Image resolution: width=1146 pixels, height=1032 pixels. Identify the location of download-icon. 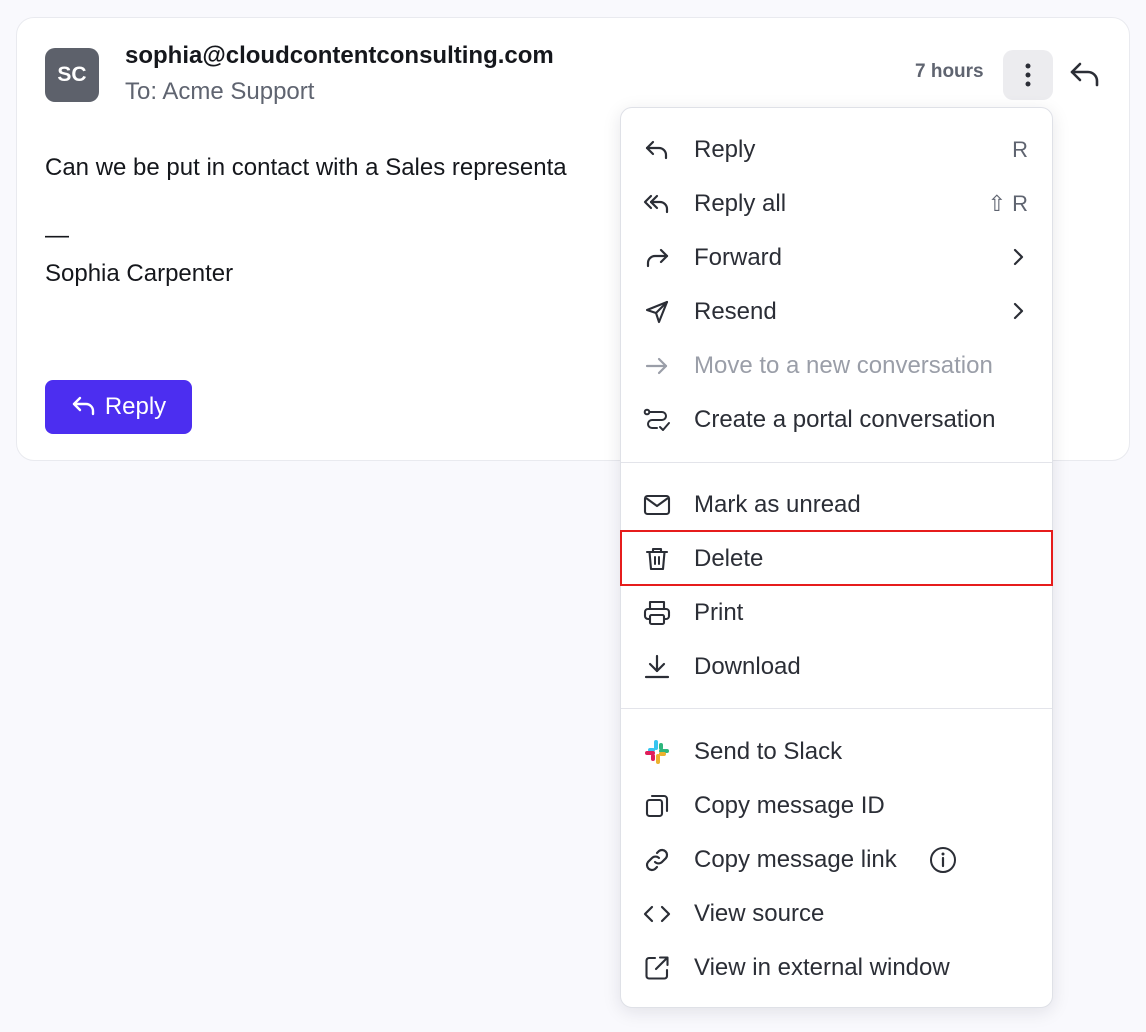
(657, 667).